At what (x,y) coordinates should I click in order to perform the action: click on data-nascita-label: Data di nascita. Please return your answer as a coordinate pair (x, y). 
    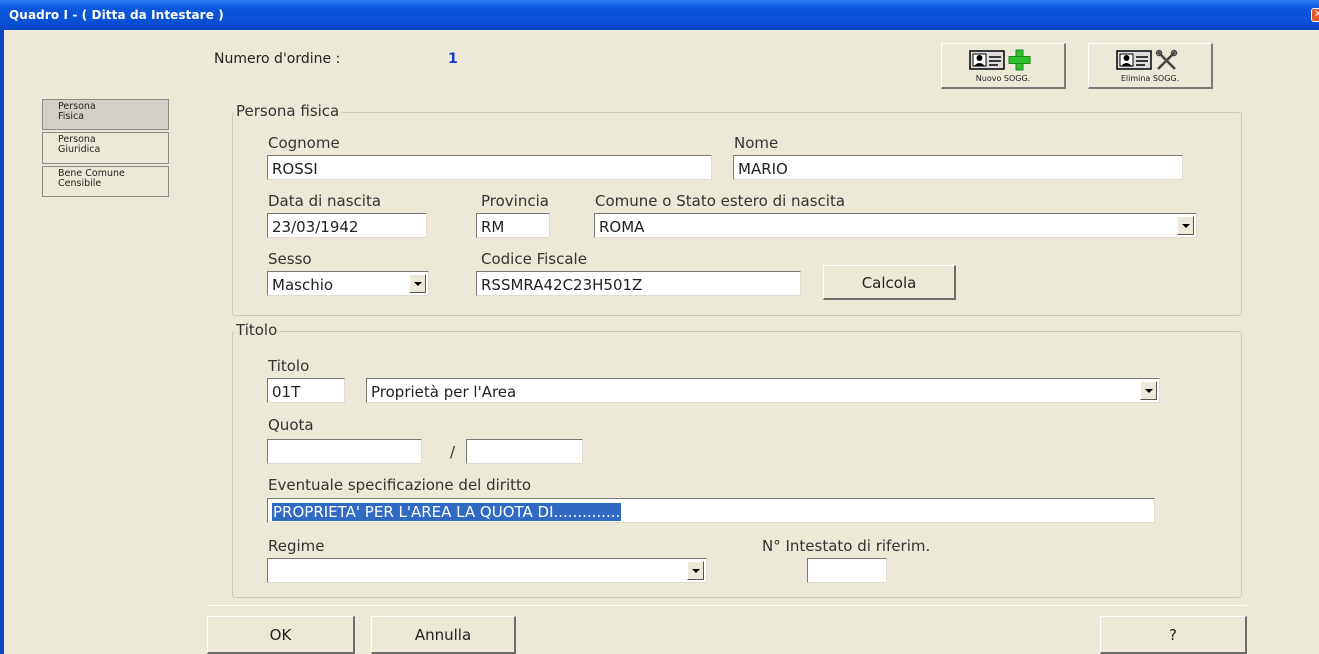
    Looking at the image, I should click on (325, 201).